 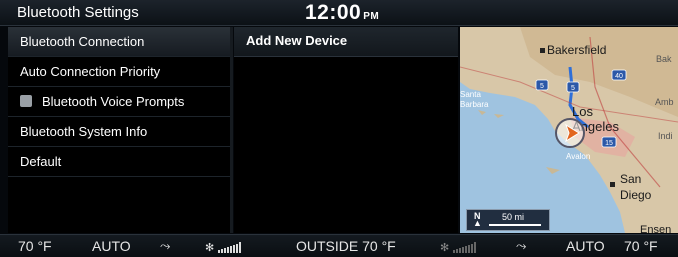 I want to click on clock: 12:00 PM, so click(x=342, y=13).